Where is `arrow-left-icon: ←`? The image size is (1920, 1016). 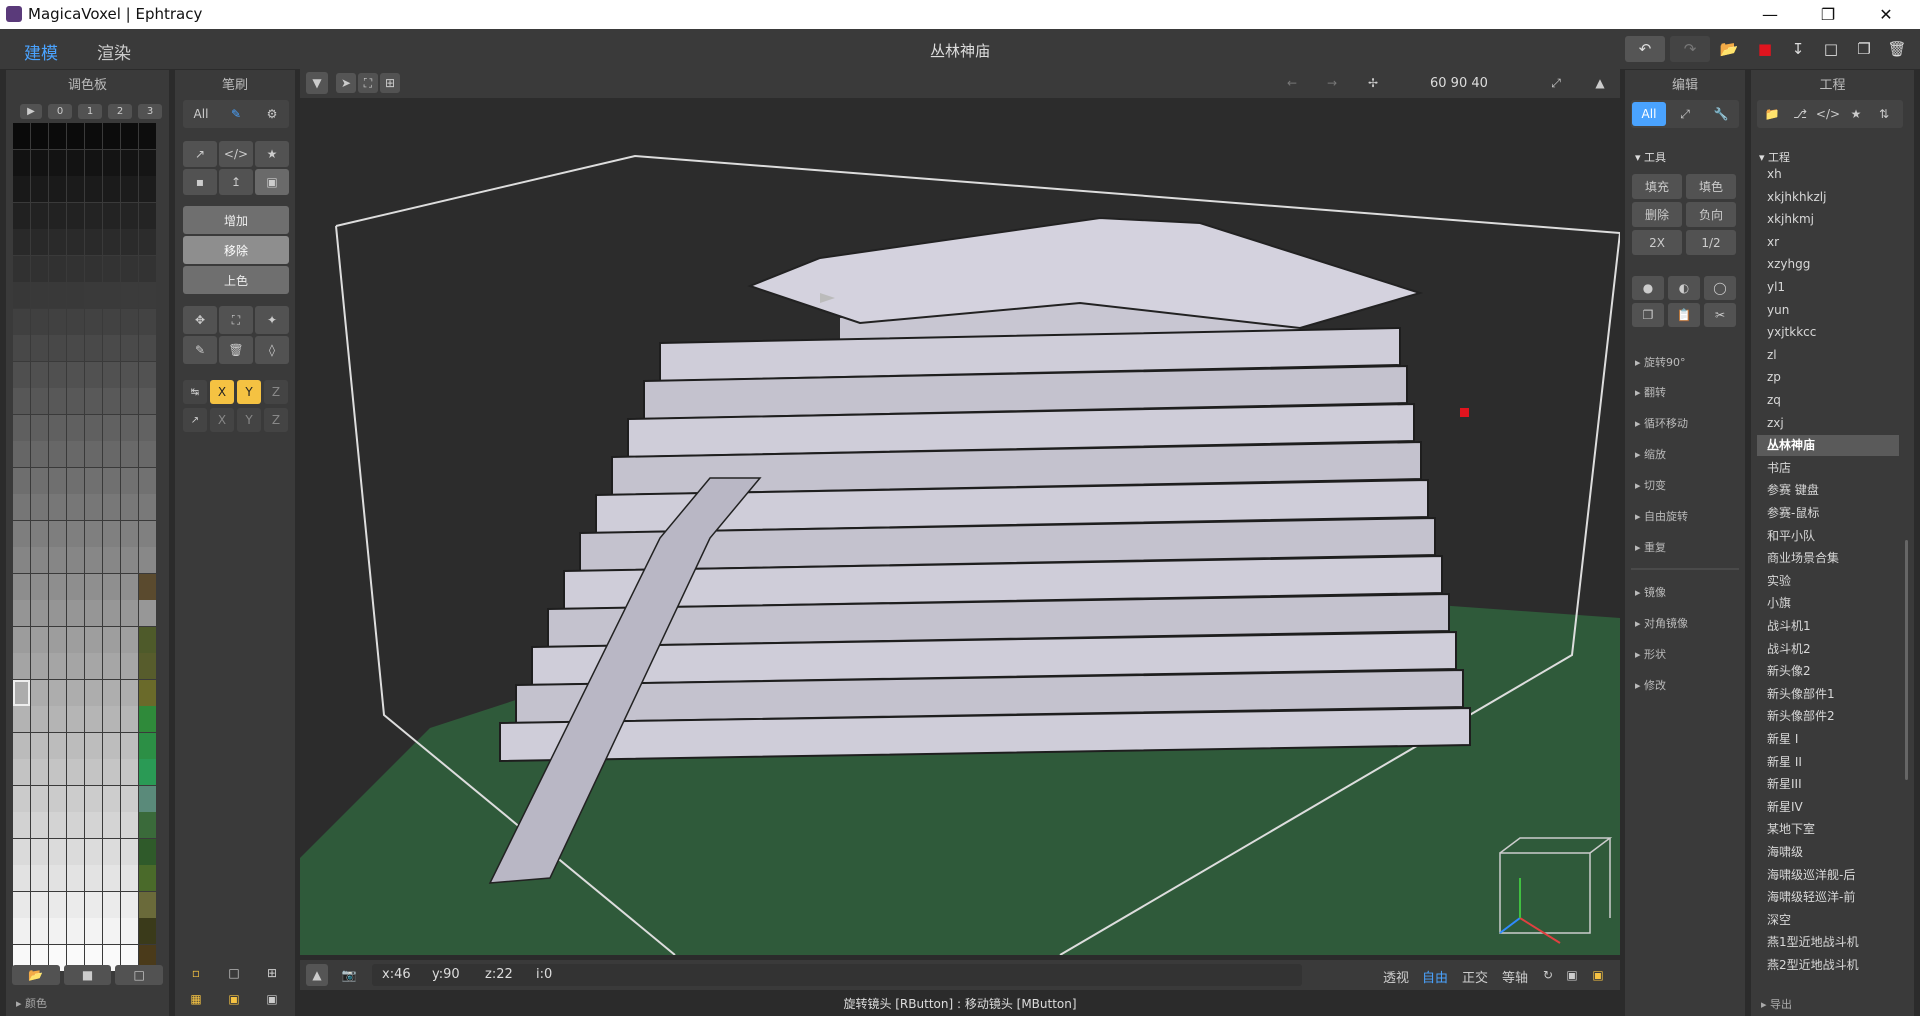
arrow-left-icon: ← is located at coordinates (1292, 83).